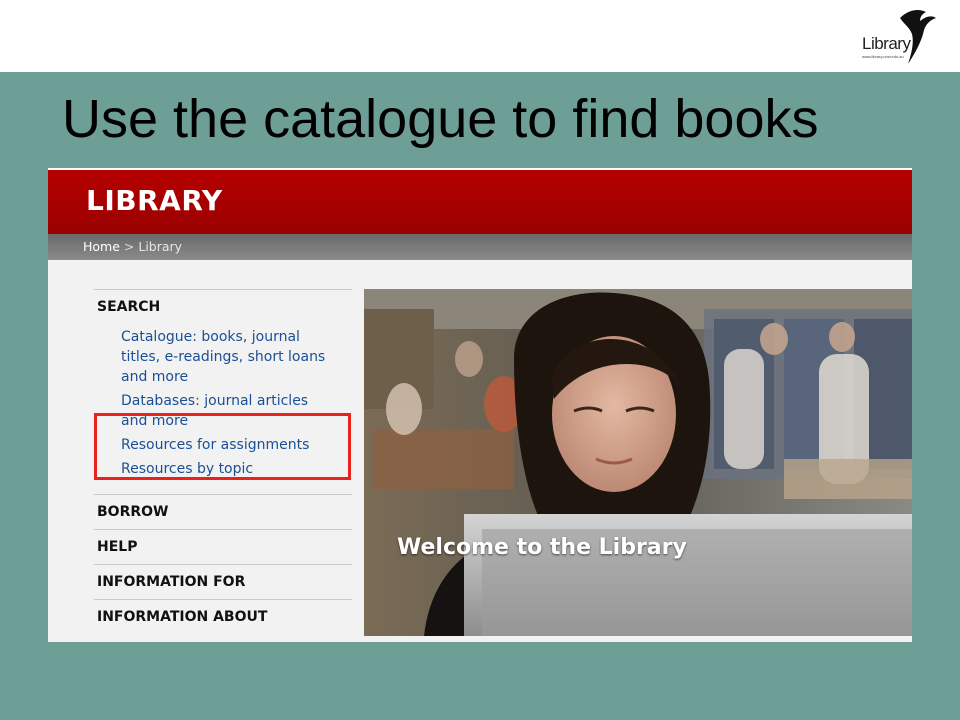 This screenshot has height=720, width=960. I want to click on library-header: LIBRARY, so click(480, 202).